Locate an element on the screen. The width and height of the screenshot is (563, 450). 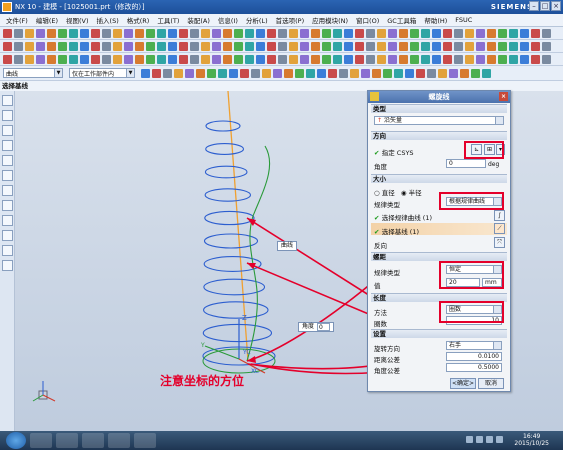
assembly-navigator-icon is located at coordinates (7, 100).